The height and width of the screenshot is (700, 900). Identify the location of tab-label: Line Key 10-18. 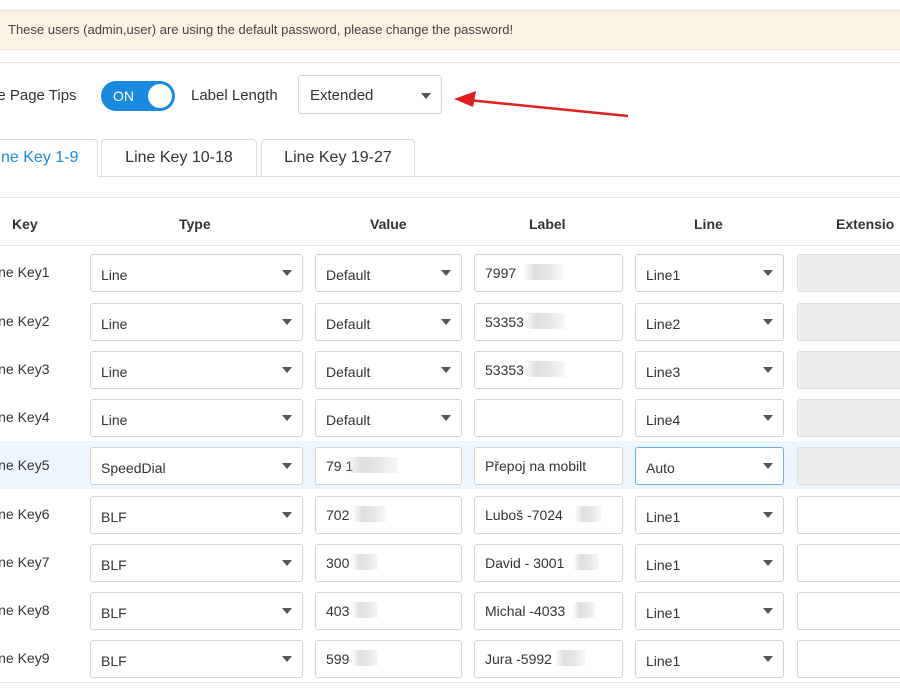
(179, 157).